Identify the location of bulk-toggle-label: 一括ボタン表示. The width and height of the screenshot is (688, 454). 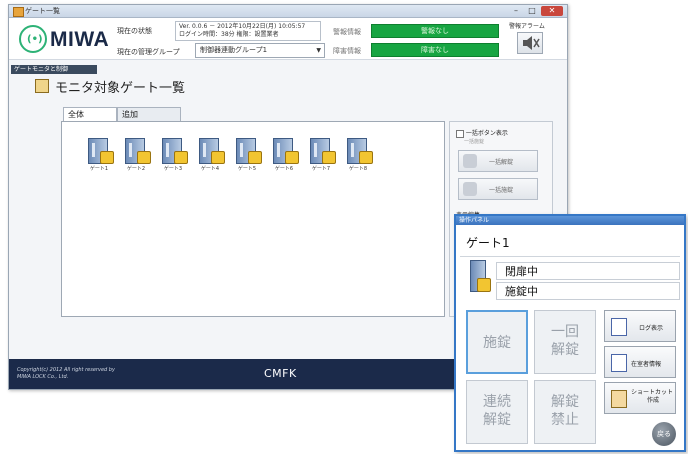
(486, 133).